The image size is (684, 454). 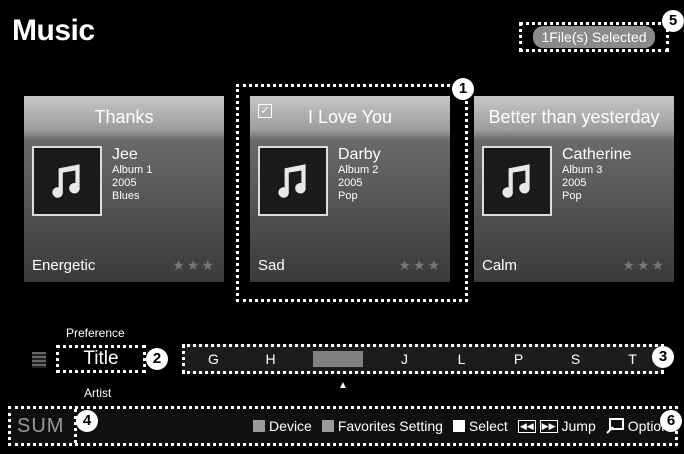 What do you see at coordinates (633, 359) in the screenshot?
I see `letter-item: T` at bounding box center [633, 359].